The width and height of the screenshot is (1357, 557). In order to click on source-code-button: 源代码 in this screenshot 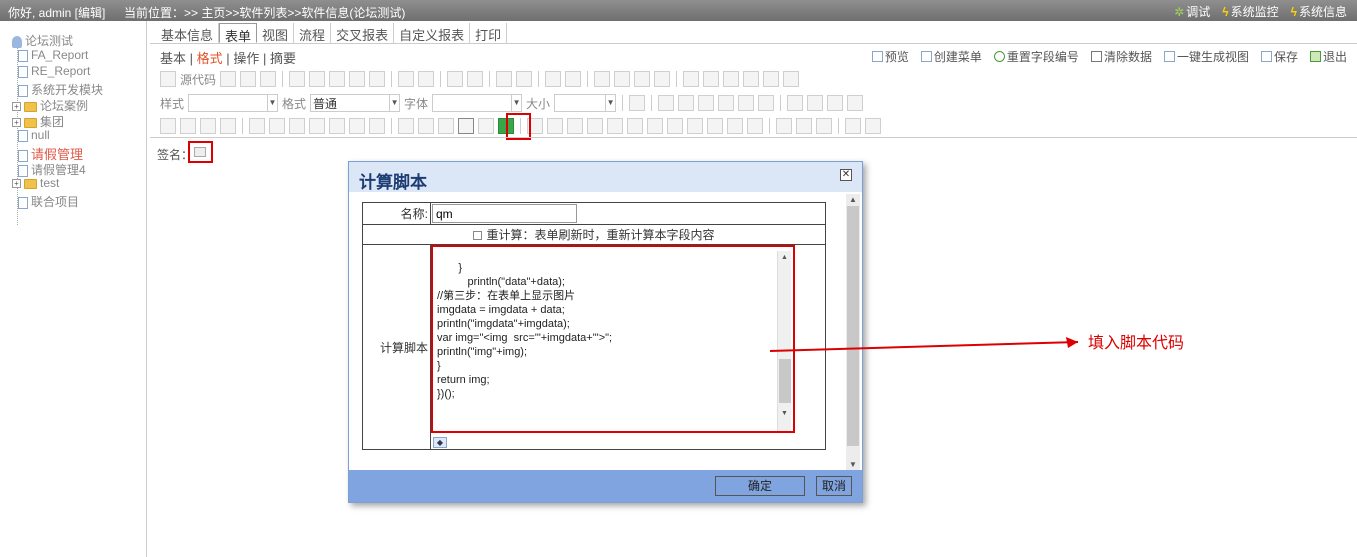, I will do `click(198, 79)`.